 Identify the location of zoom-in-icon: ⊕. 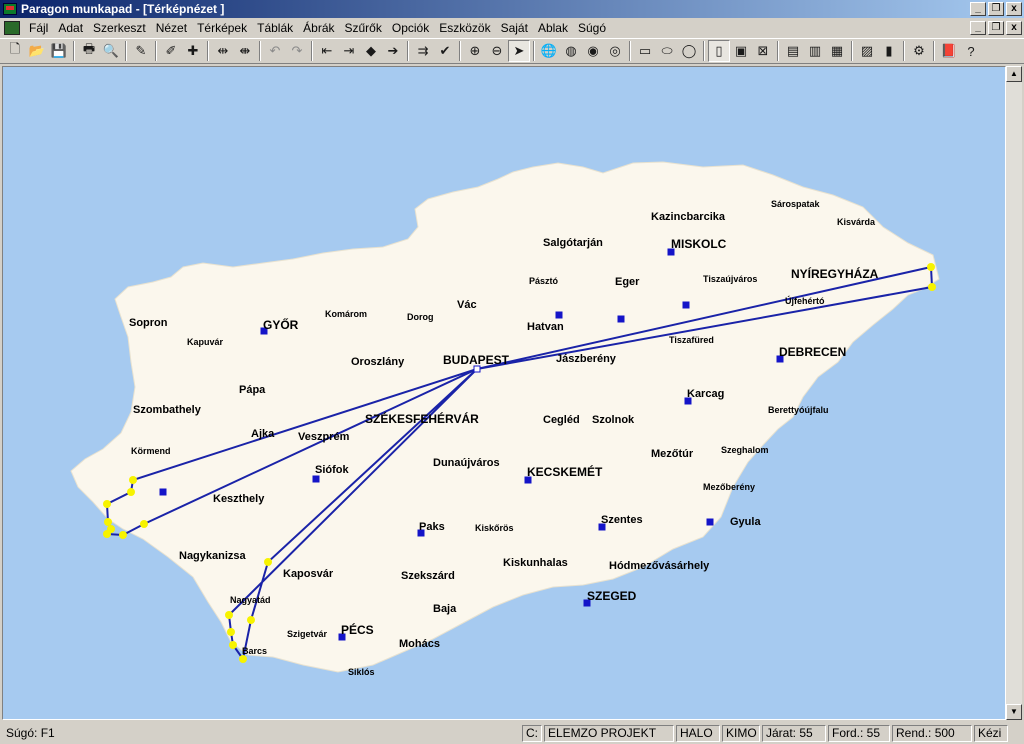
(475, 51).